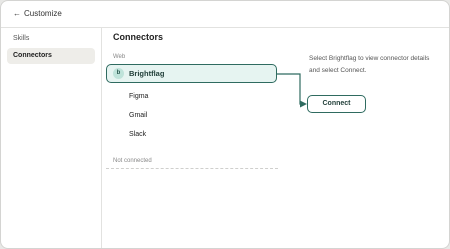 This screenshot has height=249, width=450. Describe the element at coordinates (17, 13) in the screenshot. I see `back-arrow-icon: ←` at that location.